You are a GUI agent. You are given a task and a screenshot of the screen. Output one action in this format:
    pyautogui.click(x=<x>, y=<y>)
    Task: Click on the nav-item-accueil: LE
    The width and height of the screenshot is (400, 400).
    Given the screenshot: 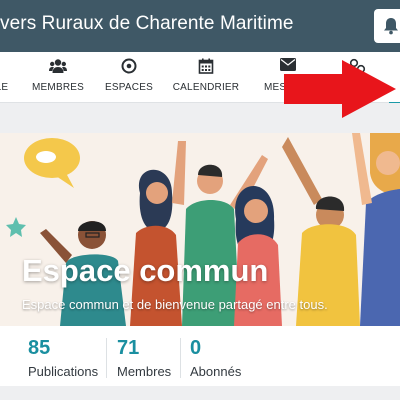 What is the action you would take?
    pyautogui.click(x=7, y=77)
    